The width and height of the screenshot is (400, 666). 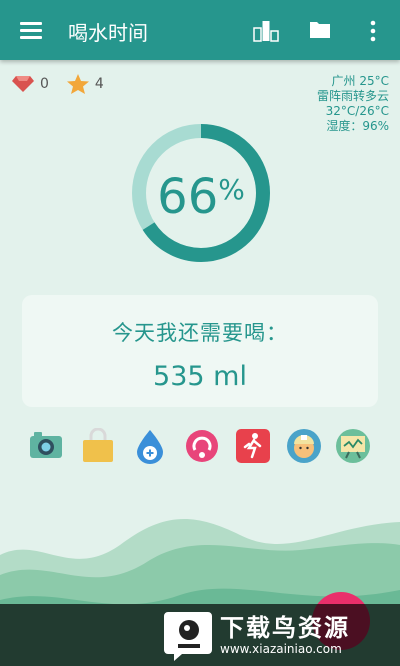 What do you see at coordinates (360, 81) in the screenshot?
I see `weather-city: 广州 25°C` at bounding box center [360, 81].